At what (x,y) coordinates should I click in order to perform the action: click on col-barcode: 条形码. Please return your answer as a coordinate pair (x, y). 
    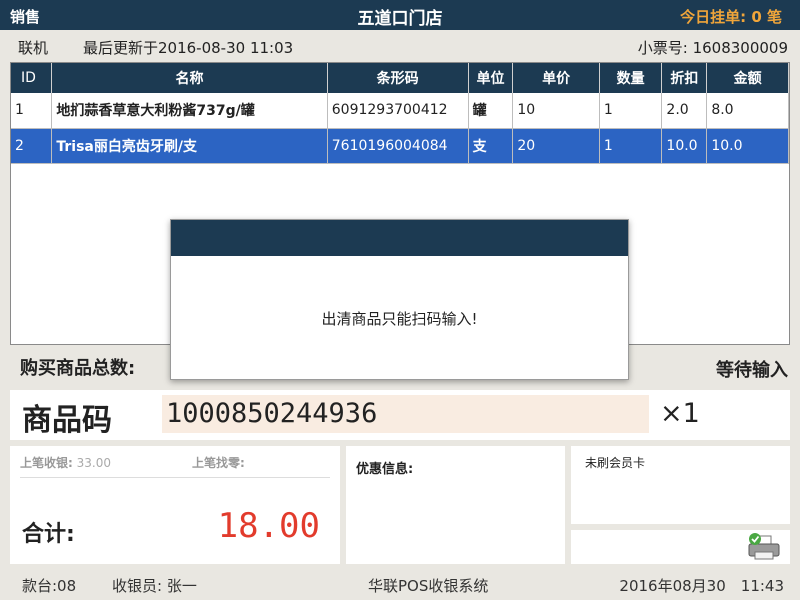
    Looking at the image, I should click on (398, 78).